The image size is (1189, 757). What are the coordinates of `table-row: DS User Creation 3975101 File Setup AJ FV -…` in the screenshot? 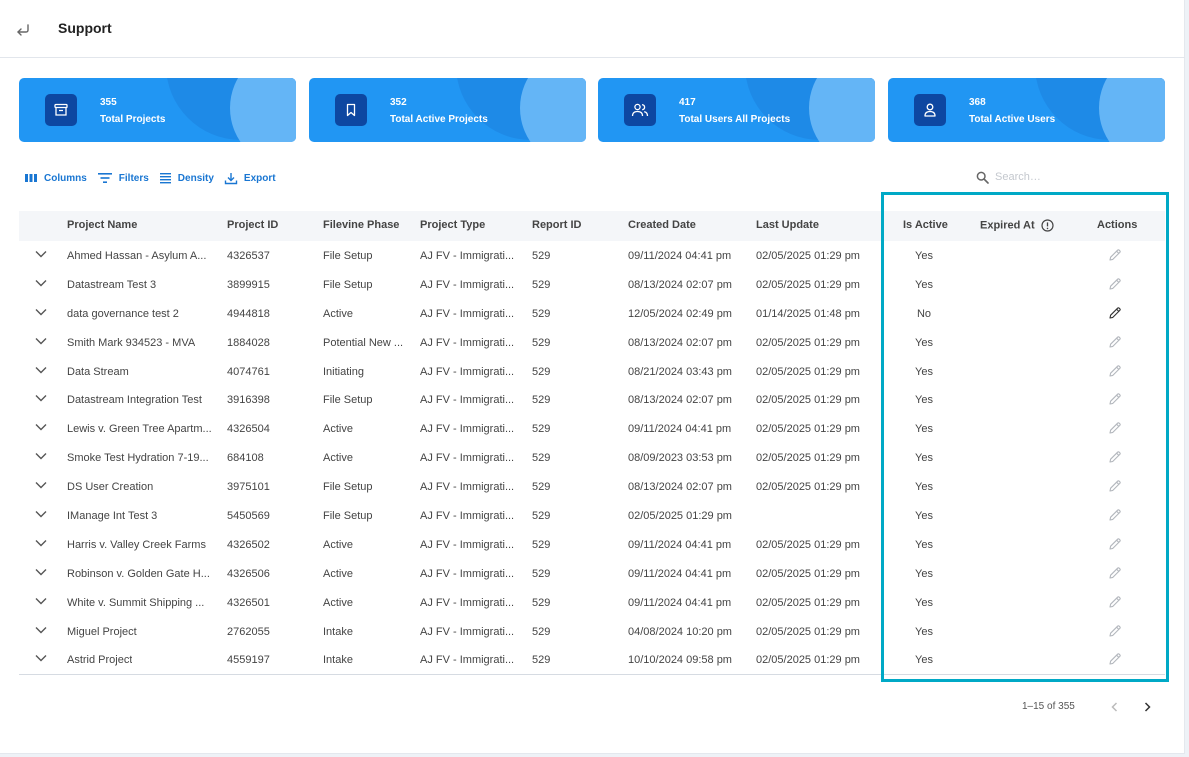 It's located at (592, 486).